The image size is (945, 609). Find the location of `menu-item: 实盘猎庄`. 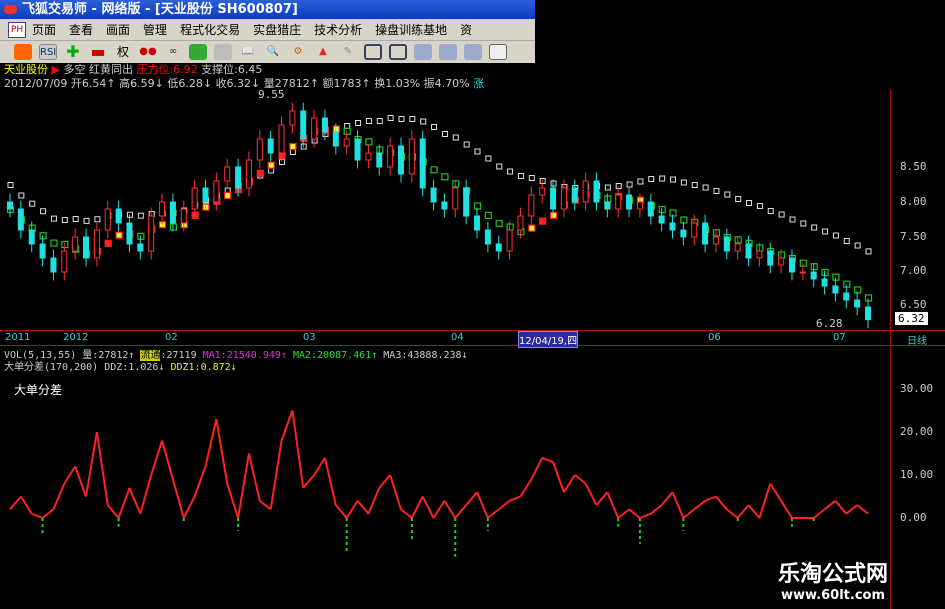

menu-item: 实盘猎庄 is located at coordinates (277, 30).